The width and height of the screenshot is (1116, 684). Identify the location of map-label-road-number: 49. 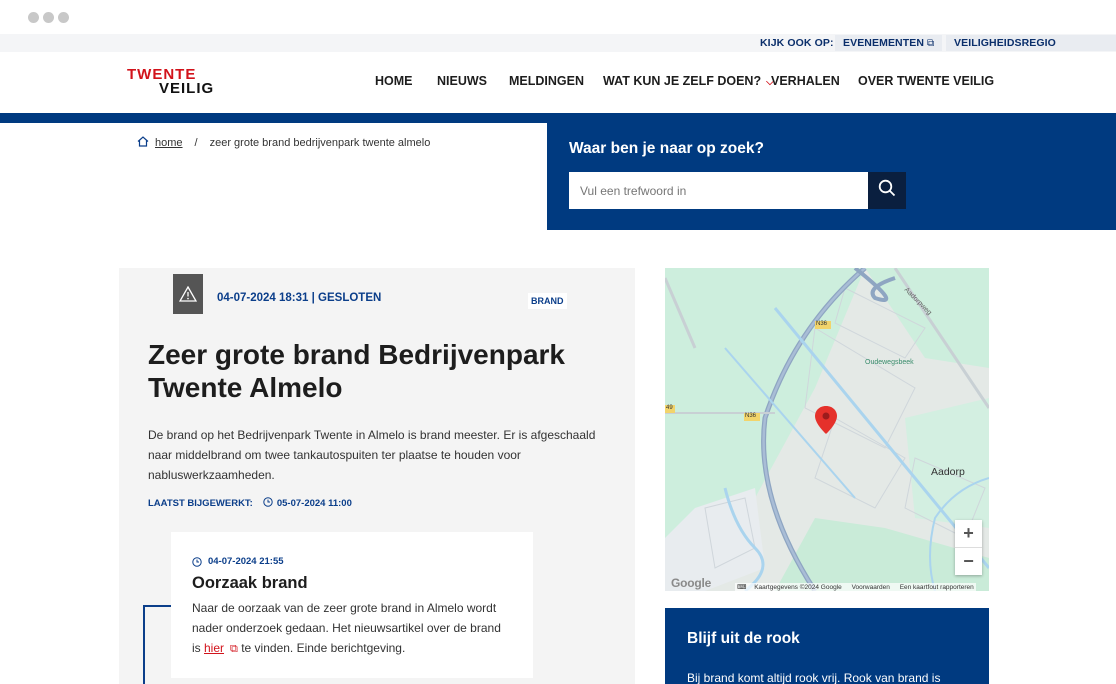
(669, 408).